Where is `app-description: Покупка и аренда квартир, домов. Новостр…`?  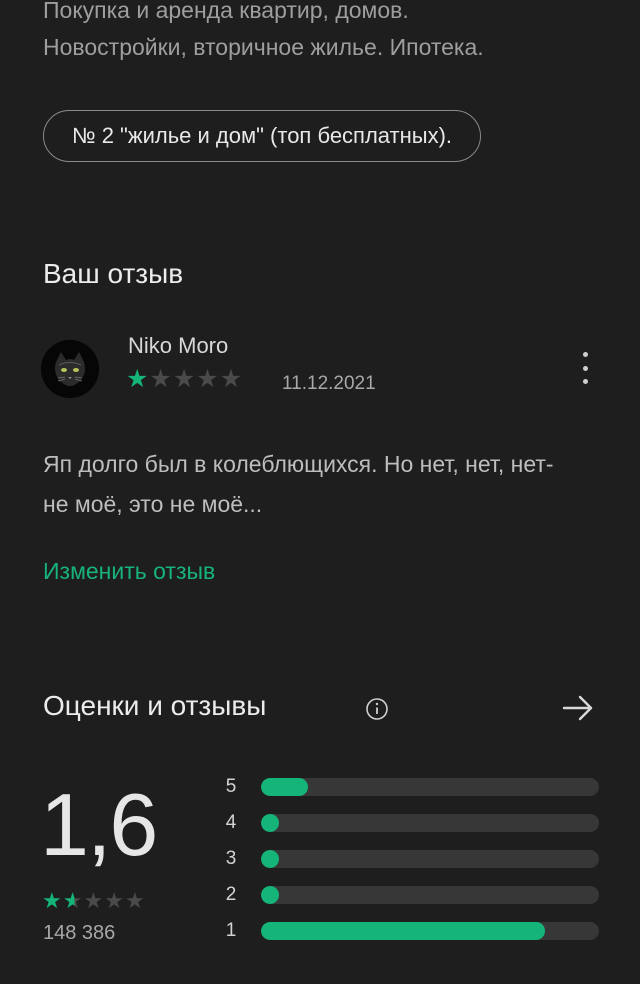
app-description: Покупка и аренда квартир, домов. Новостр… is located at coordinates (323, 33).